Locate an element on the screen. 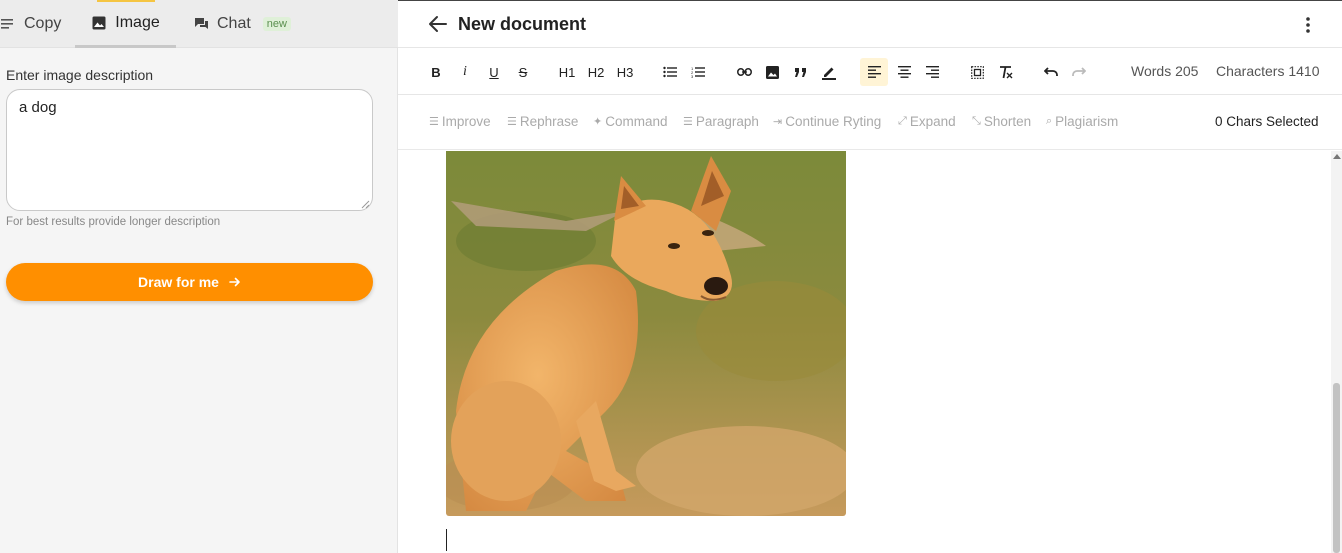  improve-icon: ☰ is located at coordinates (434, 122).